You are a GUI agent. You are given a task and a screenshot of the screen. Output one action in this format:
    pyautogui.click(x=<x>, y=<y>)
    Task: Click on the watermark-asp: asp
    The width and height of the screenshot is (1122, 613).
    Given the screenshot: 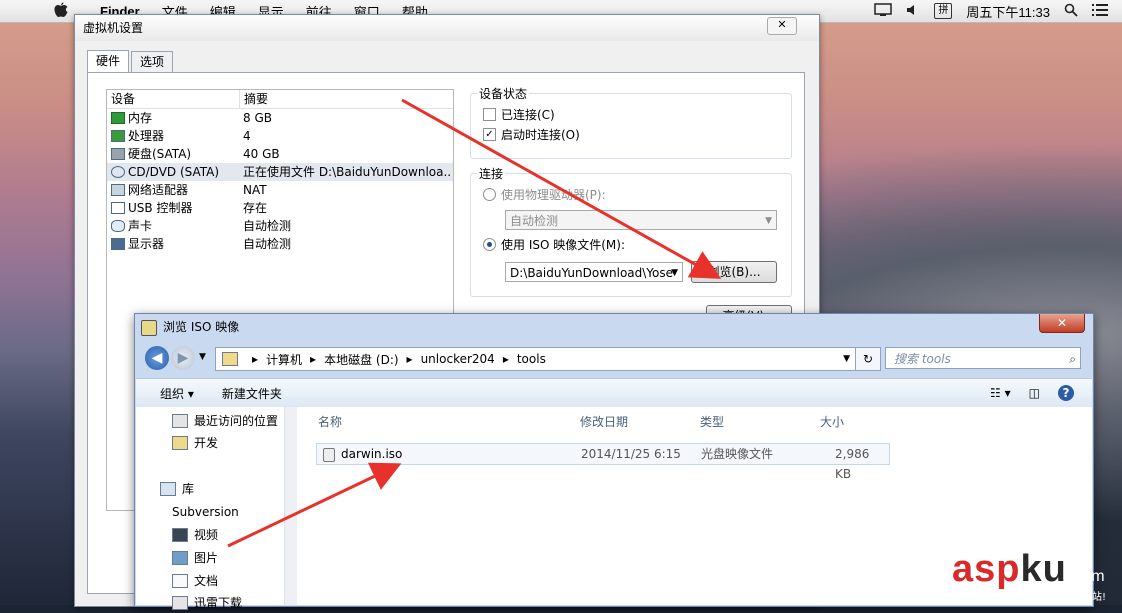 What is the action you would take?
    pyautogui.click(x=986, y=569)
    